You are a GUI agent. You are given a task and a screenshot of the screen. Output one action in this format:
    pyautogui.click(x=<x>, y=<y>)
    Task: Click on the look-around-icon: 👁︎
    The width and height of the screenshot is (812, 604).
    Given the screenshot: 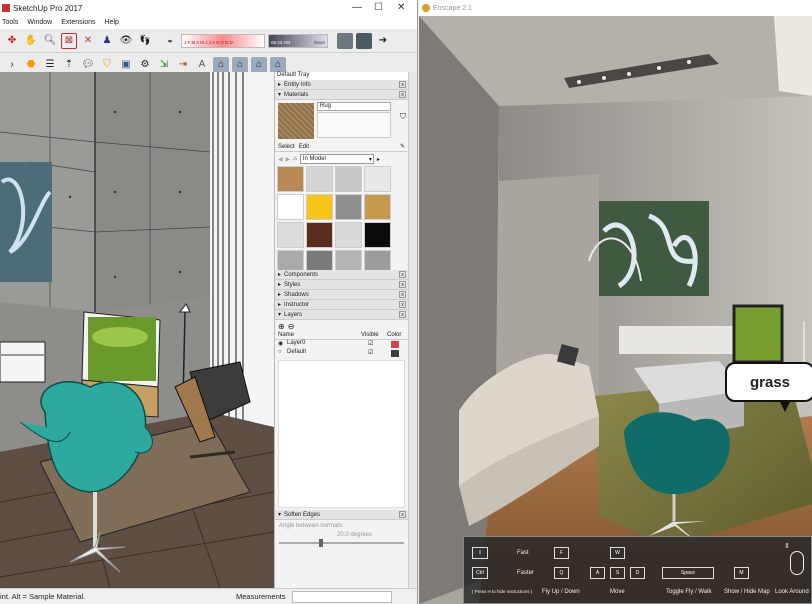 What is the action you would take?
    pyautogui.click(x=126, y=41)
    